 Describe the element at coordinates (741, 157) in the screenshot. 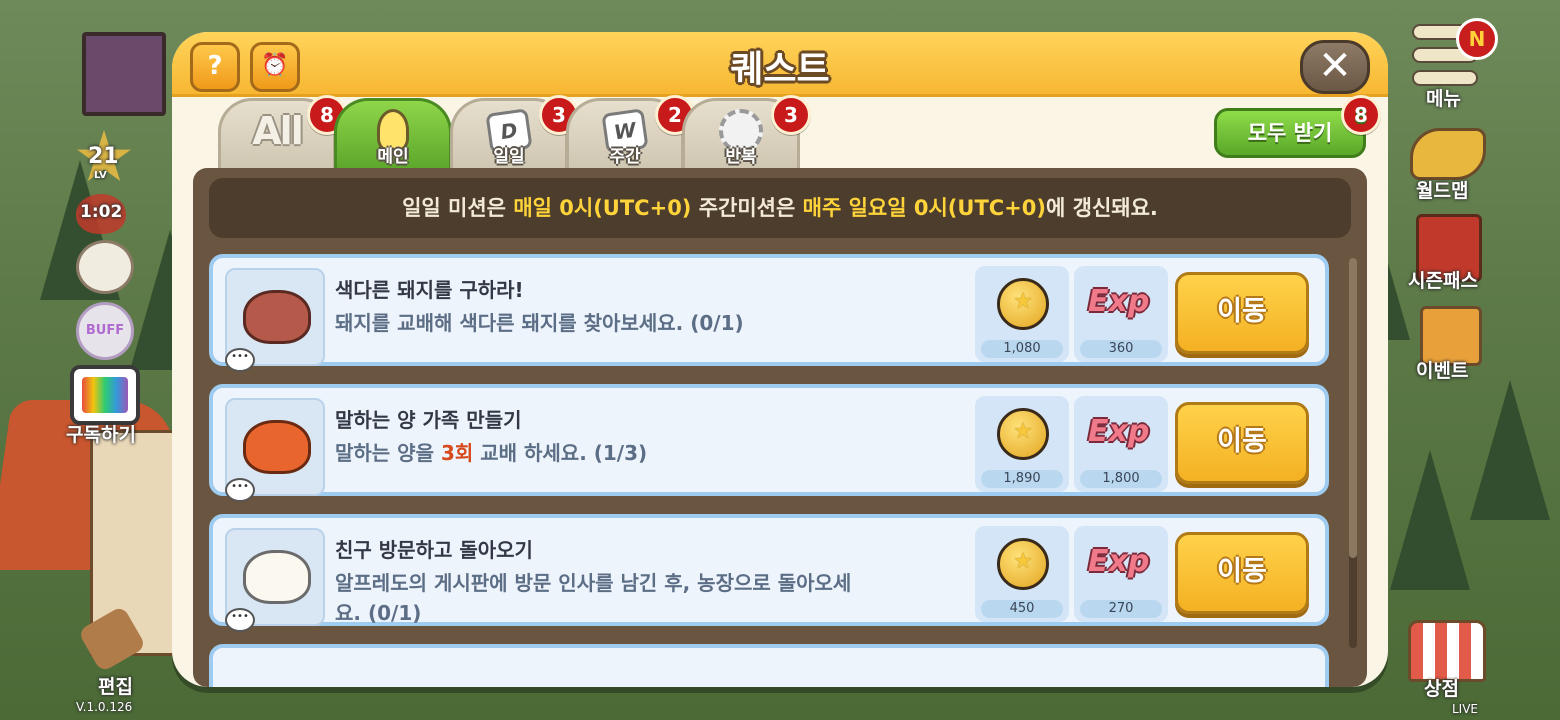

I see `tab-repeat-label: 반복` at that location.